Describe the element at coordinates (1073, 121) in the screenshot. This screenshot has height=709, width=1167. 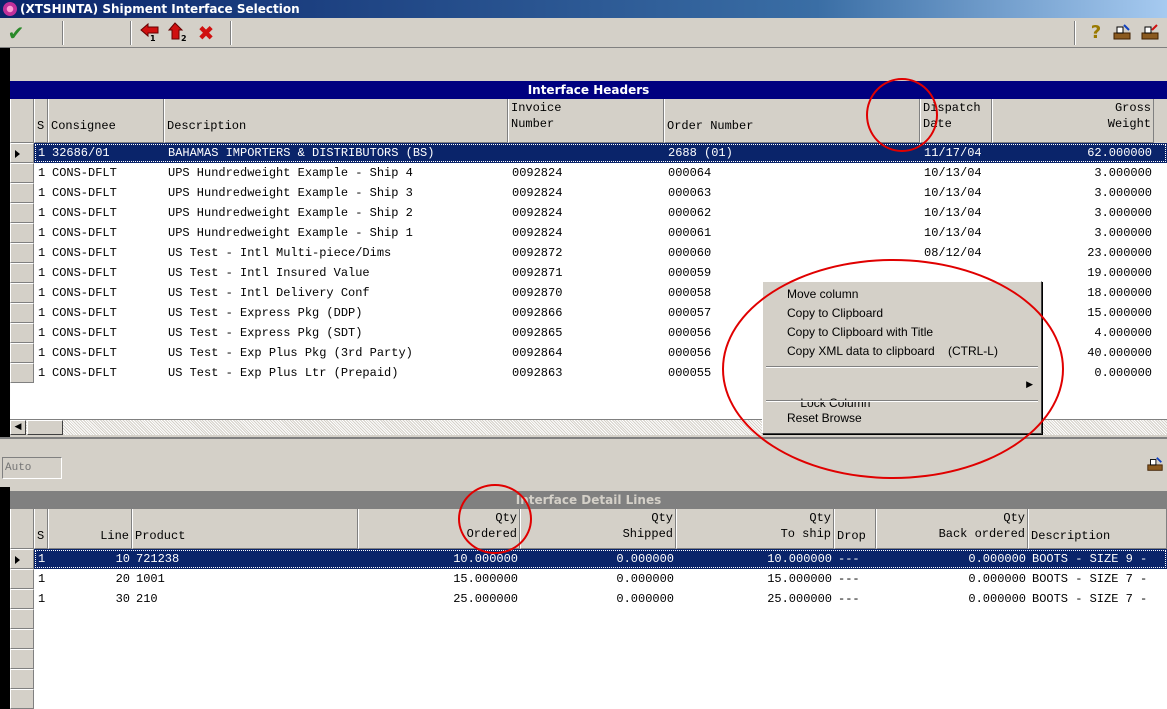
I see `column-header: Gross Weight` at that location.